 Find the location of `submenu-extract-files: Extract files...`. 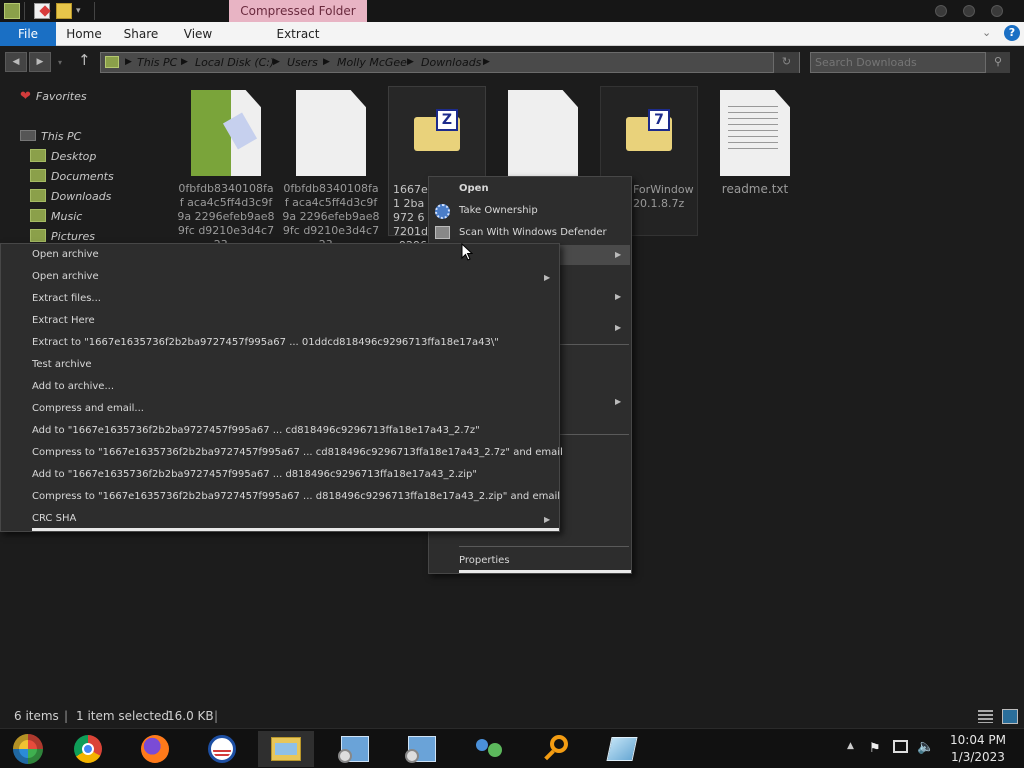

submenu-extract-files: Extract files... is located at coordinates (66, 299).